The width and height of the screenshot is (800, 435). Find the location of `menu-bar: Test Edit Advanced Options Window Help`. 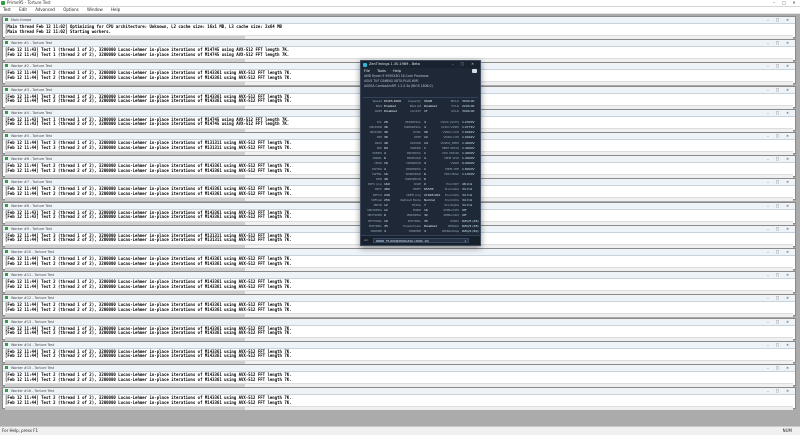

menu-bar: Test Edit Advanced Options Window Help is located at coordinates (400, 10).